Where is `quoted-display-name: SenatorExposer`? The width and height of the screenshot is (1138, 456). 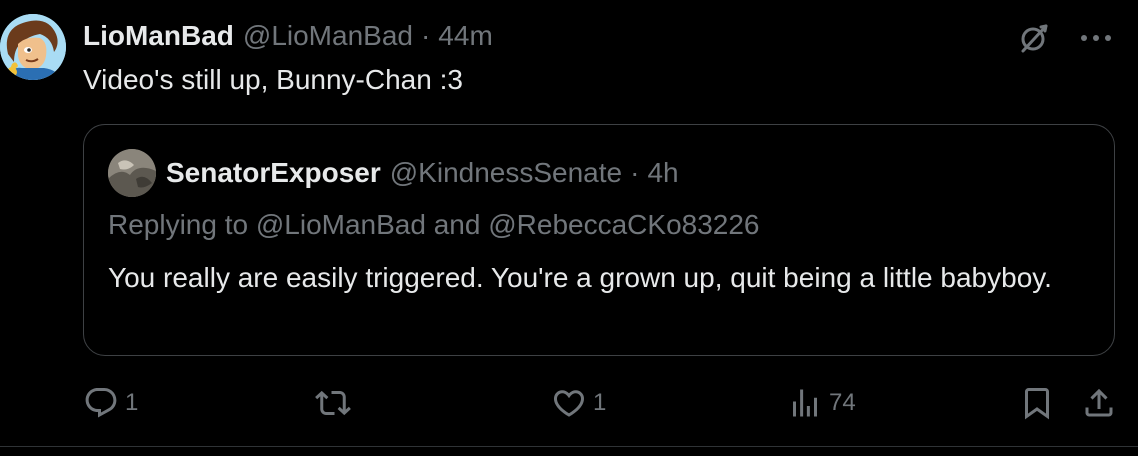 quoted-display-name: SenatorExposer is located at coordinates (273, 173).